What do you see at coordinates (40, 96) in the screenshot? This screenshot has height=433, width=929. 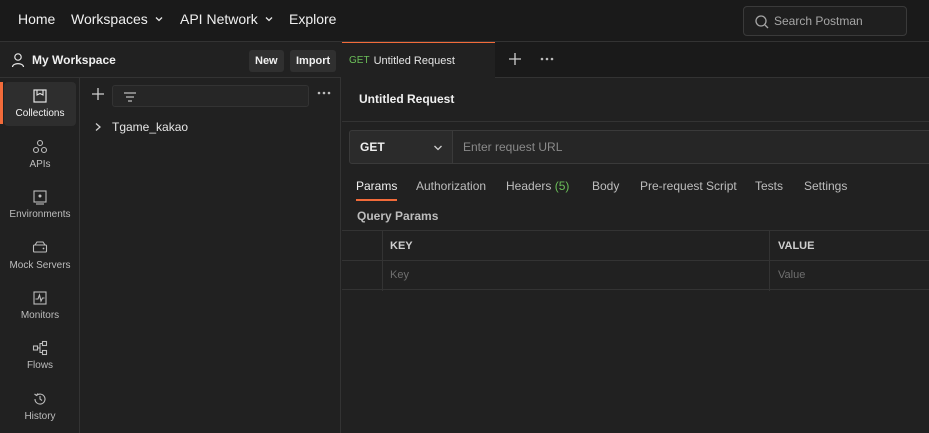 I see `collections-icon` at bounding box center [40, 96].